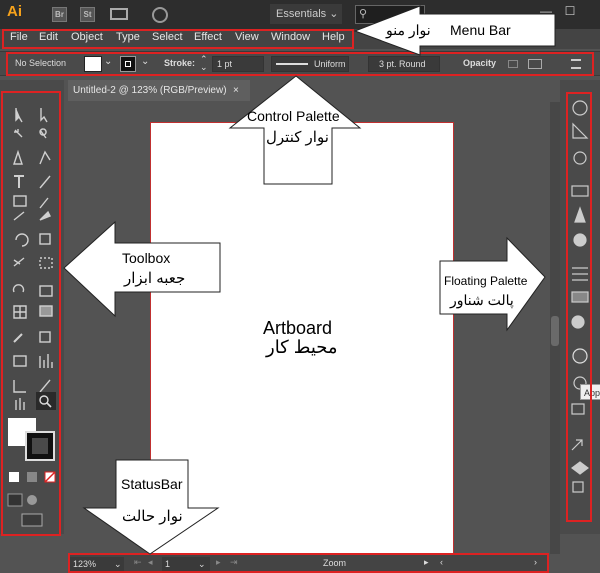 The image size is (600, 573). What do you see at coordinates (480, 30) in the screenshot?
I see `menu-bar-label-en: Menu Bar` at bounding box center [480, 30].